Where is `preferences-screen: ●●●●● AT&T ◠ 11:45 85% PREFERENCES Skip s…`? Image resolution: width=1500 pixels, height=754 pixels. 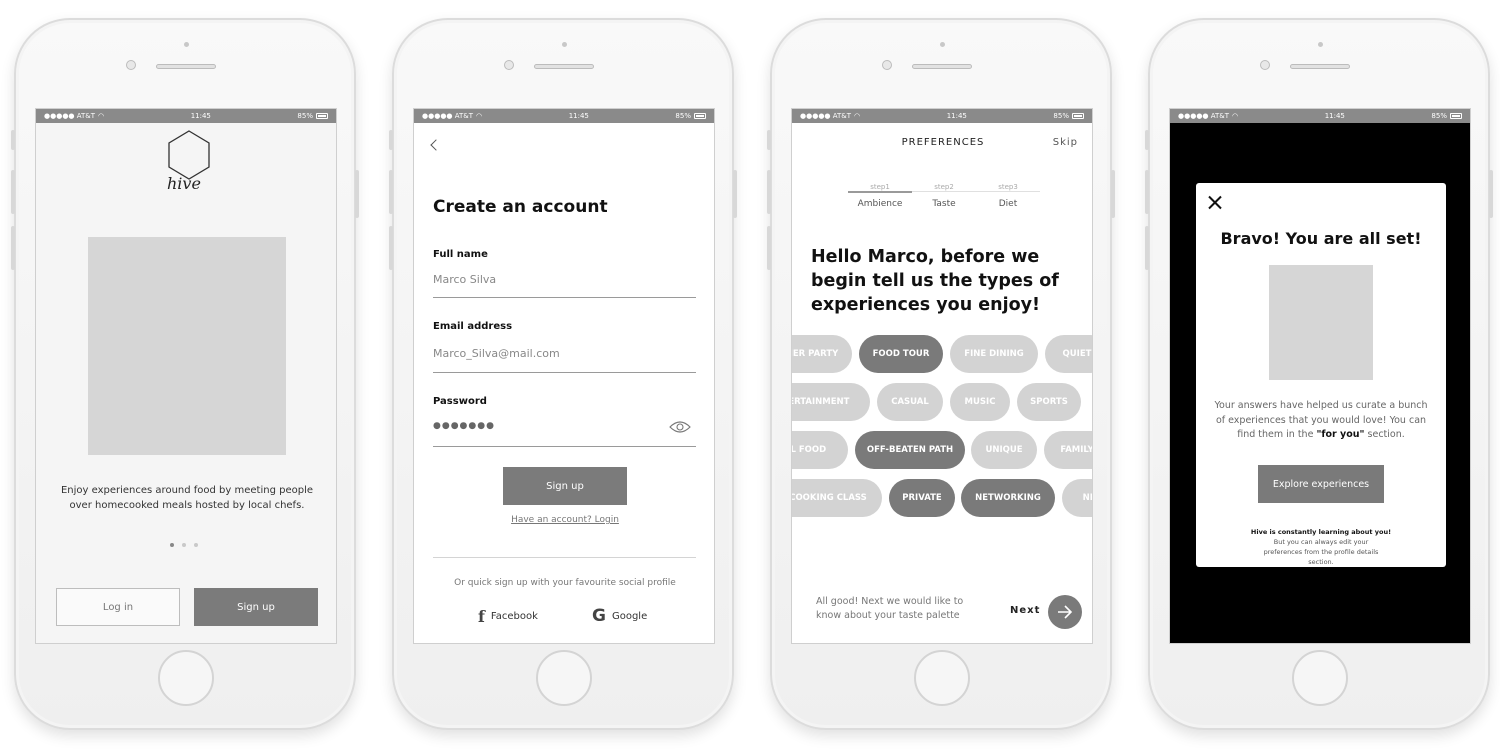
preferences-screen: ●●●●● AT&T ◠ 11:45 85% PREFERENCES Skip s… is located at coordinates (942, 376).